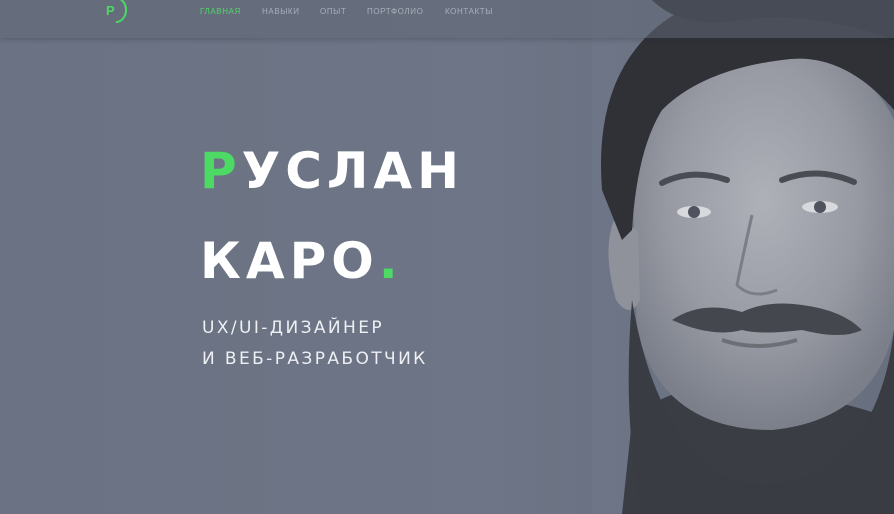 The width and height of the screenshot is (894, 514). Describe the element at coordinates (447, 19) in the screenshot. I see `site-header: Р Главная Навыки Опыт Портфолио Контакты` at that location.